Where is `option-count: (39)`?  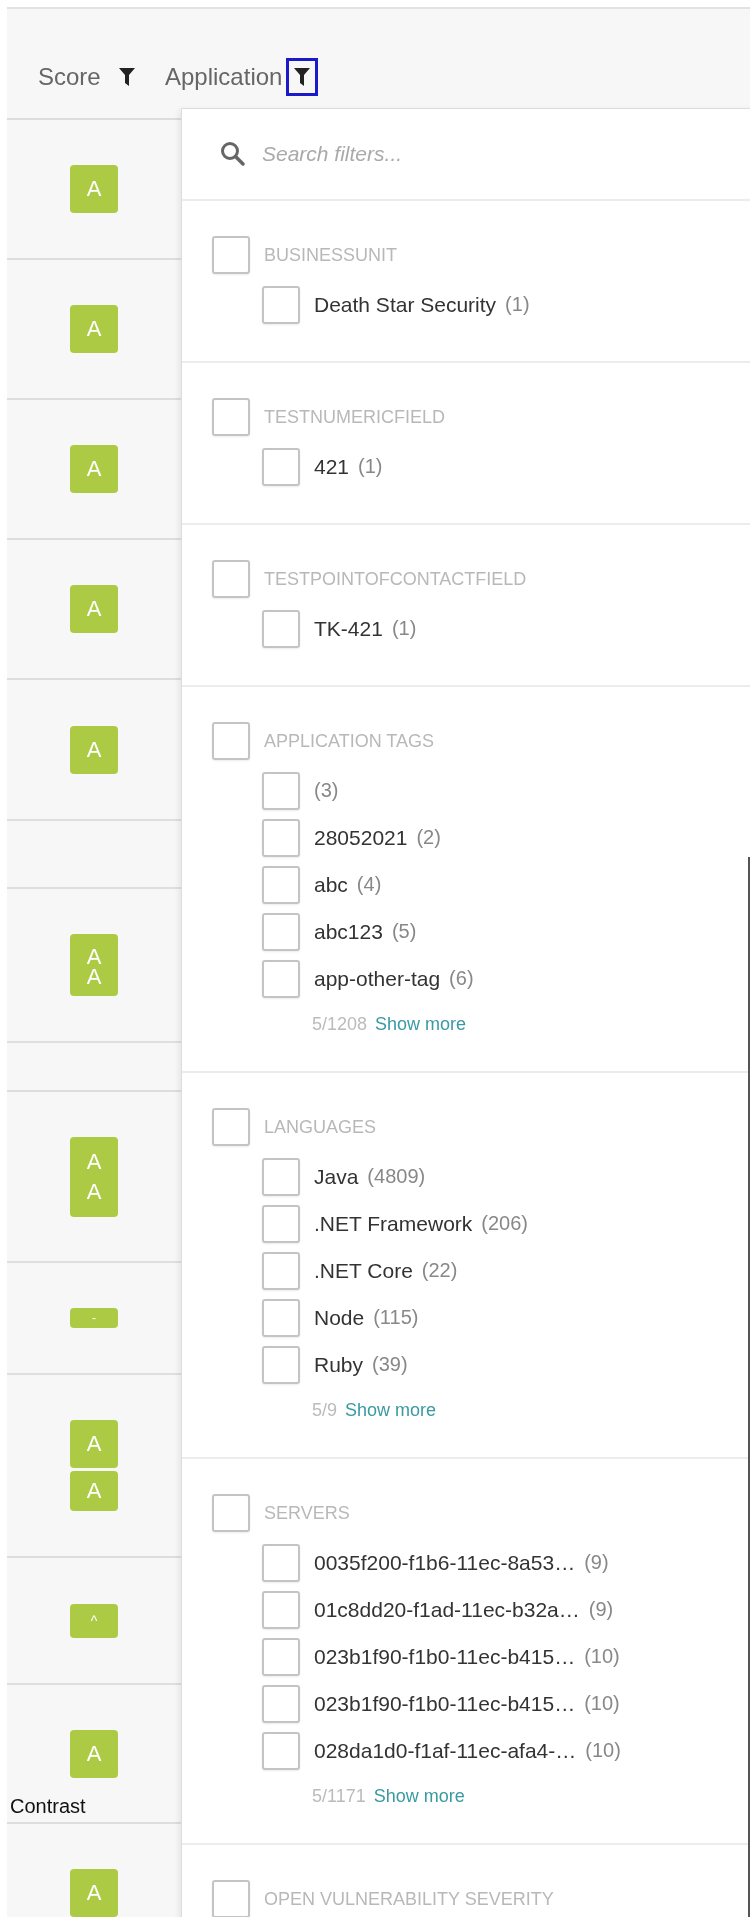
option-count: (39) is located at coordinates (390, 1364).